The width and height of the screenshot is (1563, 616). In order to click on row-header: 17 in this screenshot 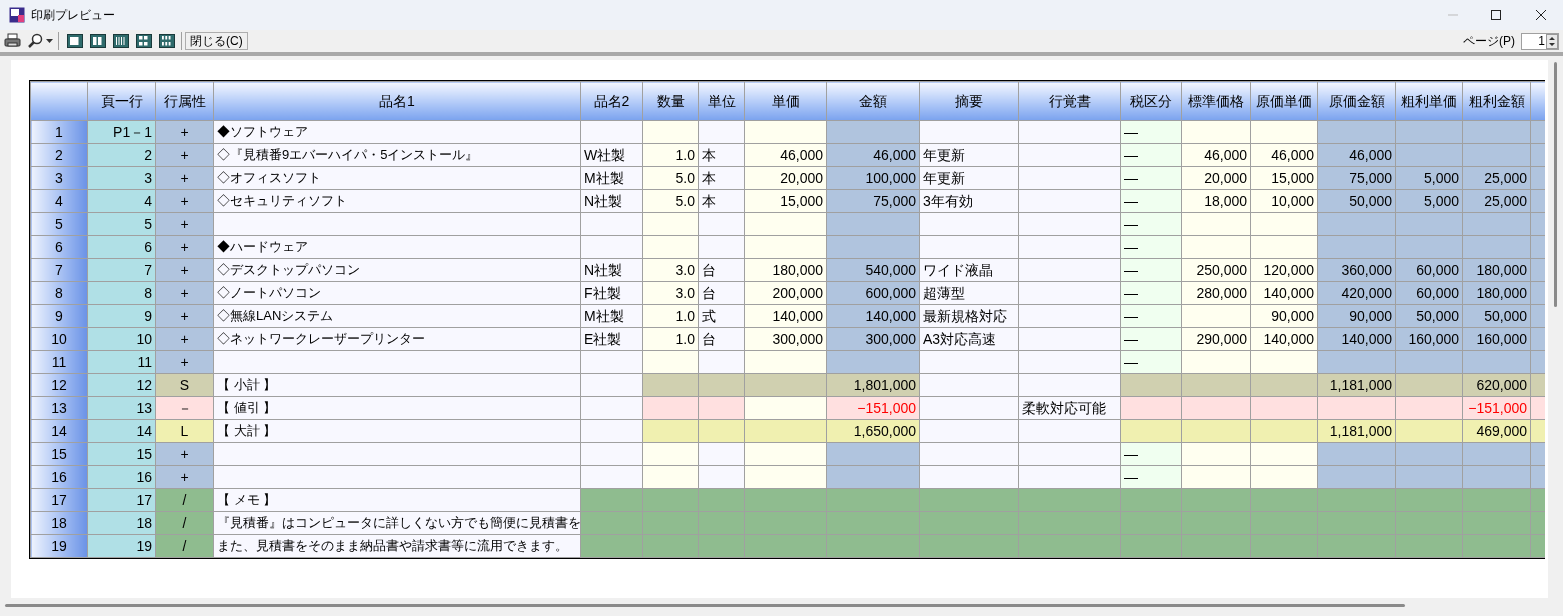, I will do `click(59, 500)`.